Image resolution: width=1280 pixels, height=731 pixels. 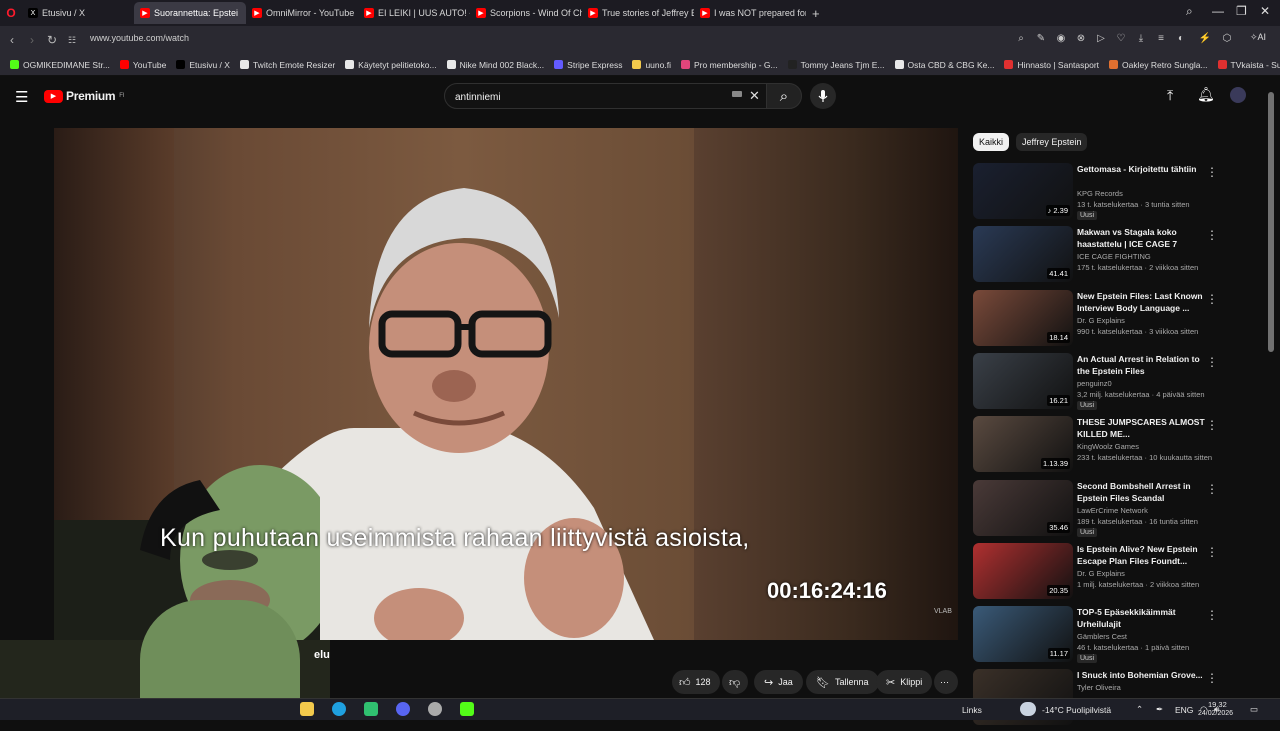 What do you see at coordinates (1184, 710) in the screenshot?
I see `language-indicator: ENG` at bounding box center [1184, 710].